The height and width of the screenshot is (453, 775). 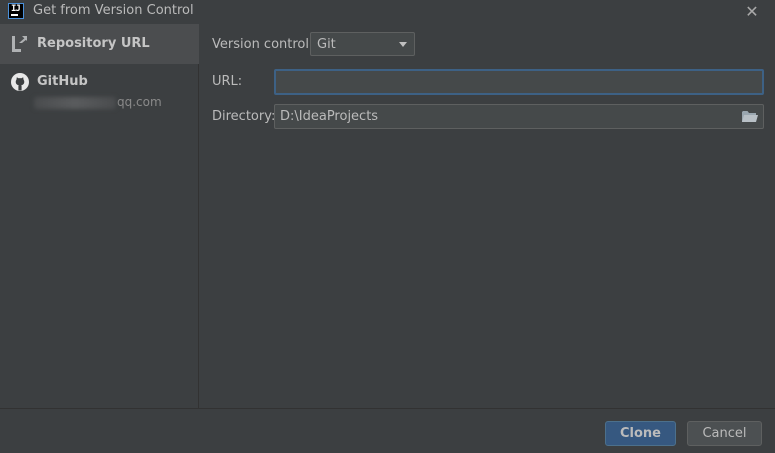 I want to click on sidebar-item-label: GitHub, so click(x=62, y=81).